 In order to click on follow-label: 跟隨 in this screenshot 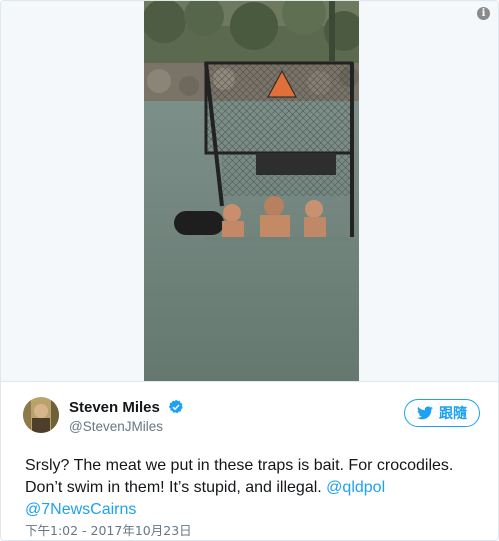, I will do `click(453, 413)`.